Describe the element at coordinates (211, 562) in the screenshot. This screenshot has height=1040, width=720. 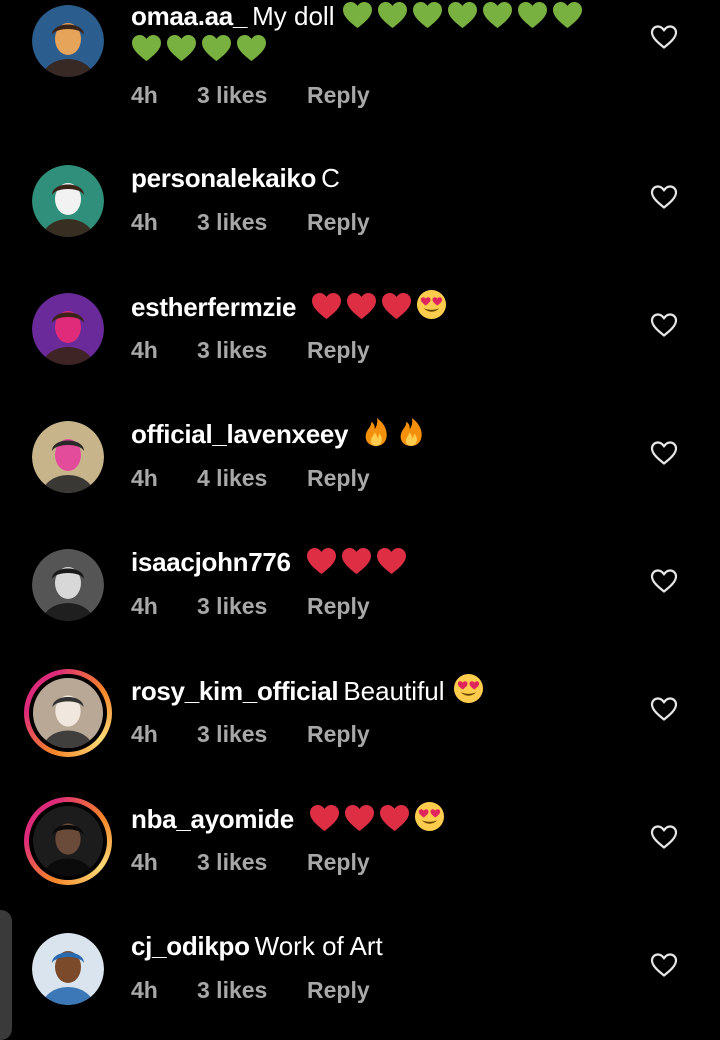
I see `comment-username: isaacjohn776` at that location.